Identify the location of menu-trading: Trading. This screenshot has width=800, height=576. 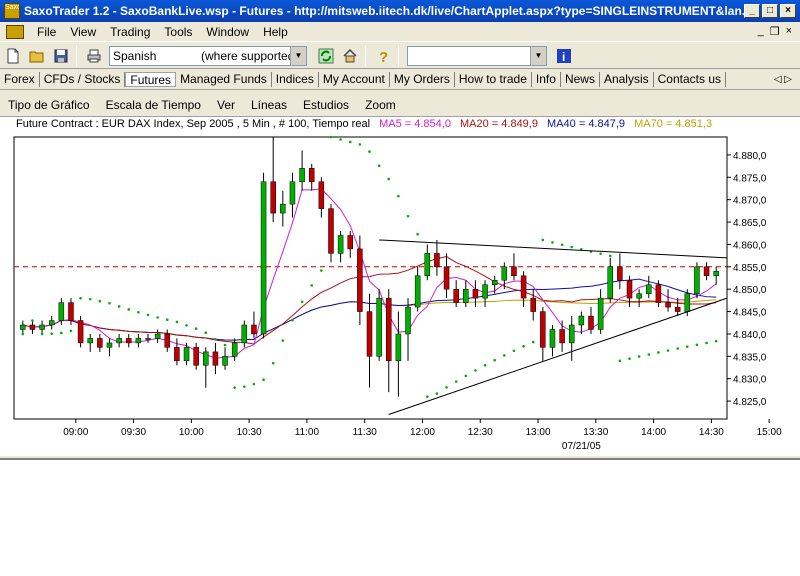
(130, 32).